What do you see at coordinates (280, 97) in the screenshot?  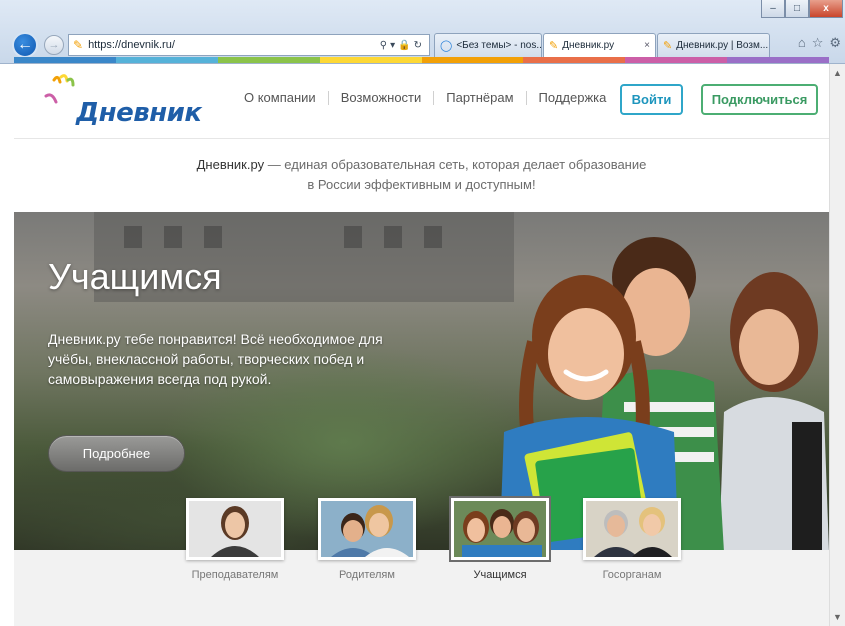 I see `menu-item-about: О компании` at bounding box center [280, 97].